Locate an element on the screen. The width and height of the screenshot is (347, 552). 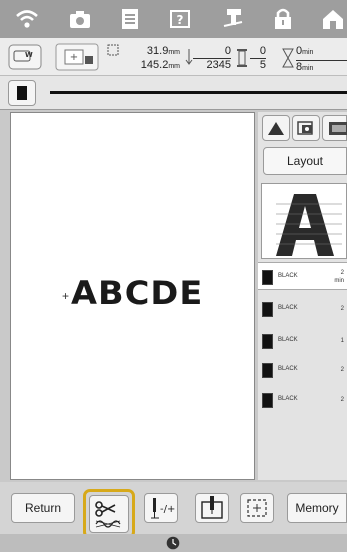
triangle-button is located at coordinates (276, 128).